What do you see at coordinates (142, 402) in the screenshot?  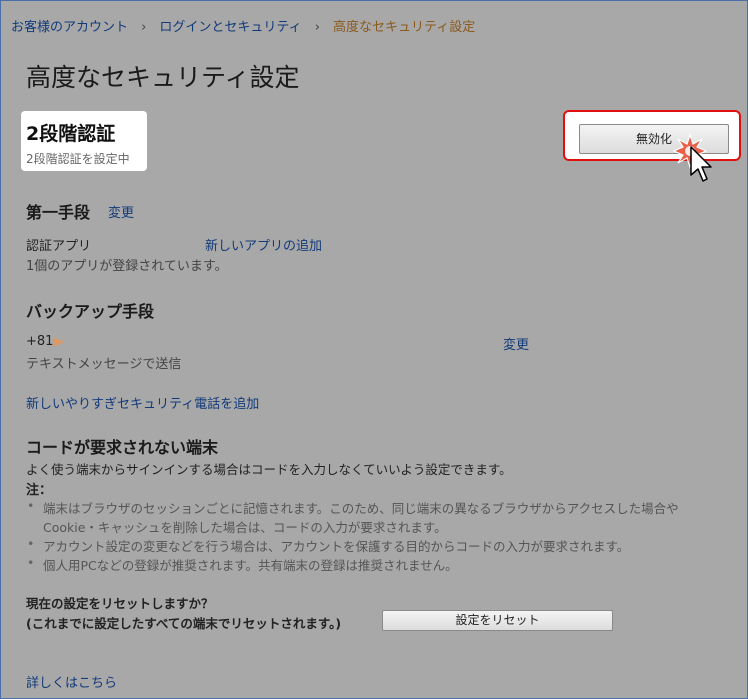 I see `add-phone-link: 新しいやりすぎセキュリティ電話を追加` at bounding box center [142, 402].